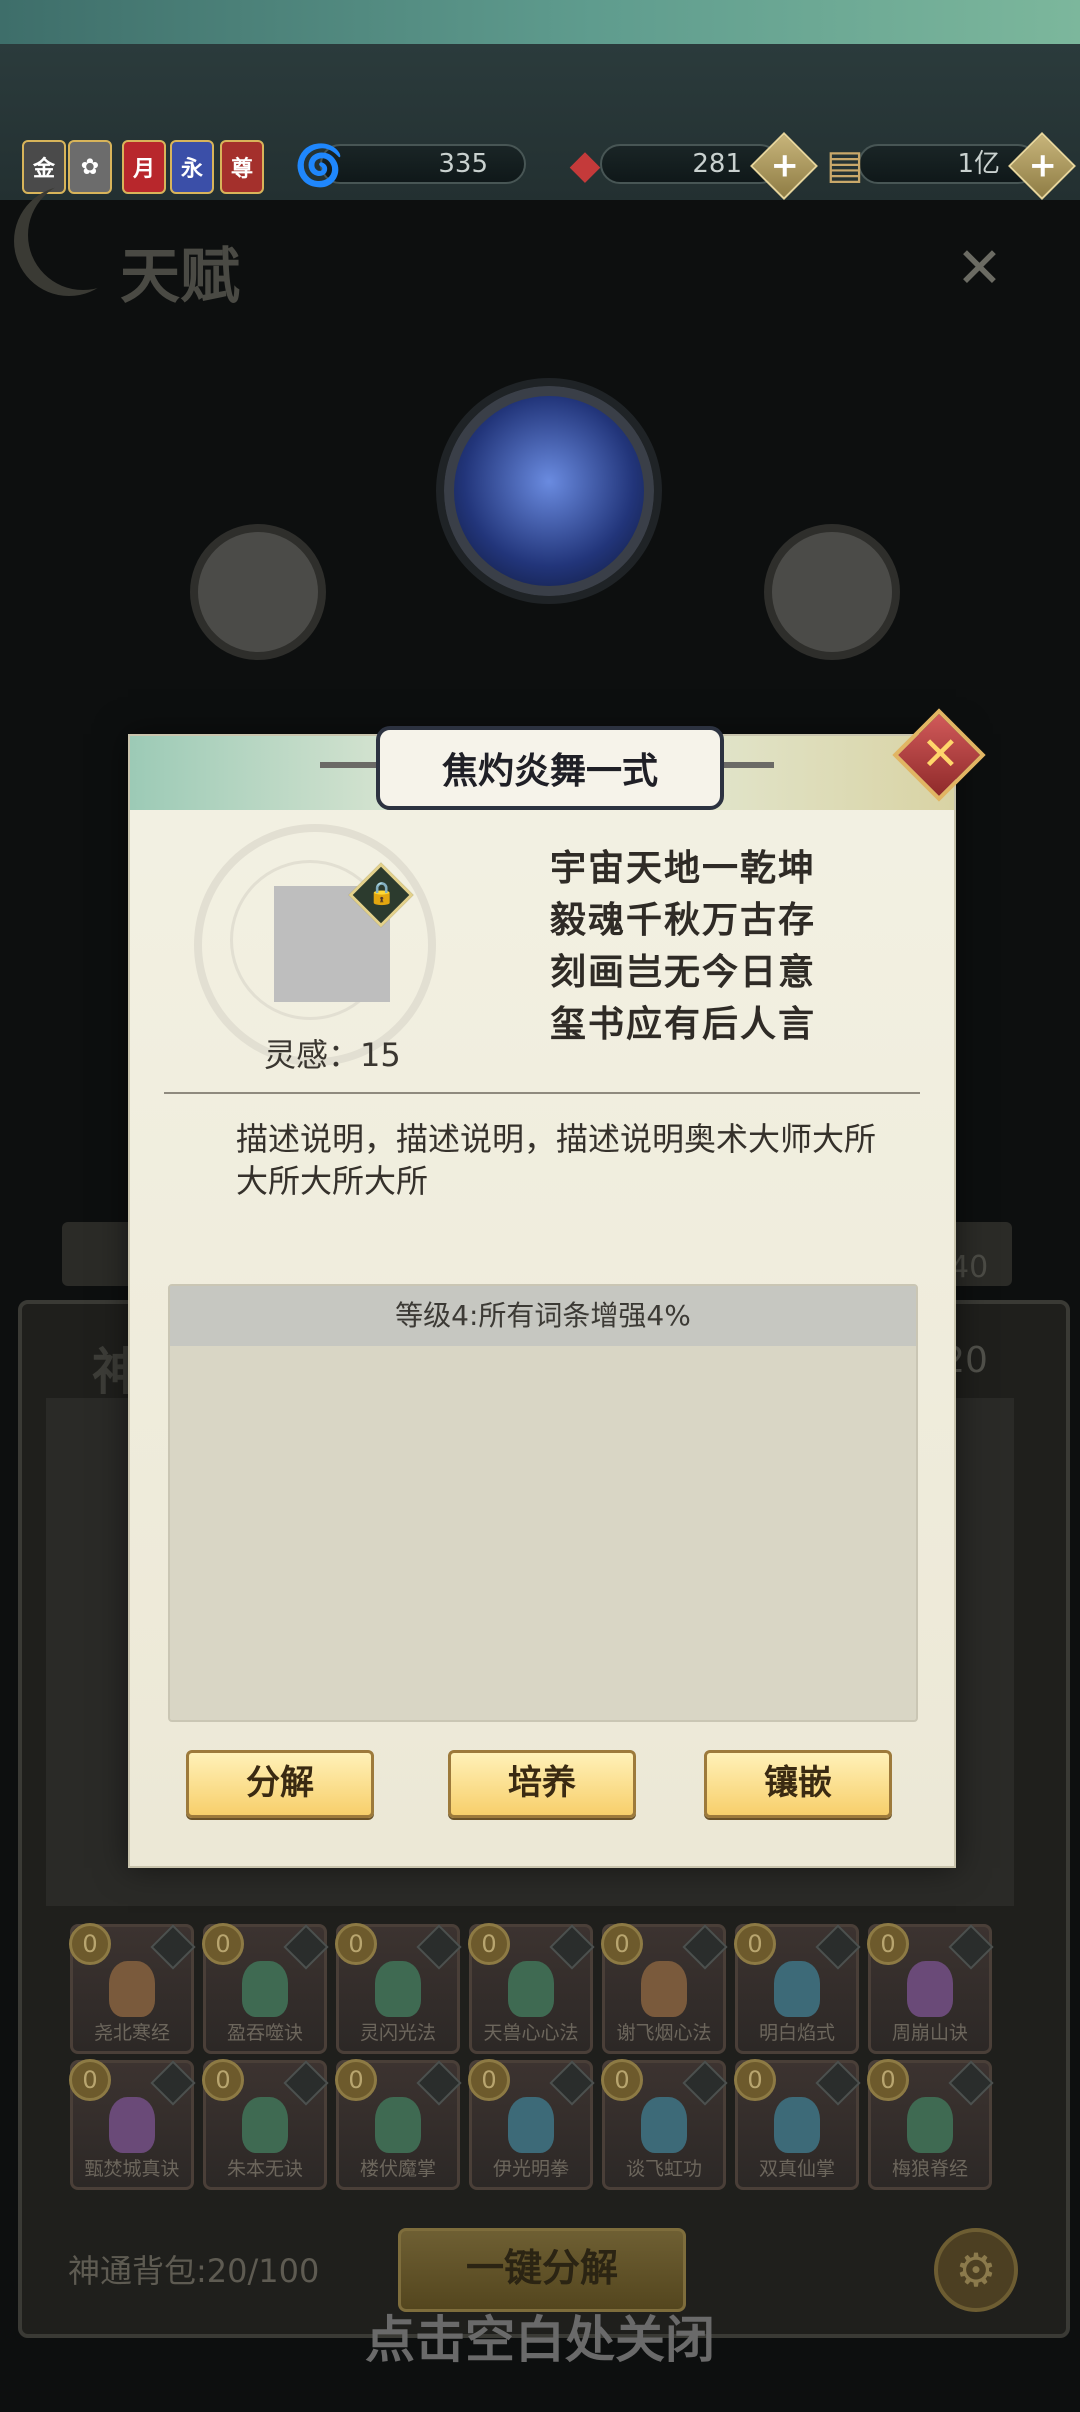 Image resolution: width=1080 pixels, height=2412 pixels. Describe the element at coordinates (132, 2169) in the screenshot. I see `item-name: 甄焚城真诀` at that location.